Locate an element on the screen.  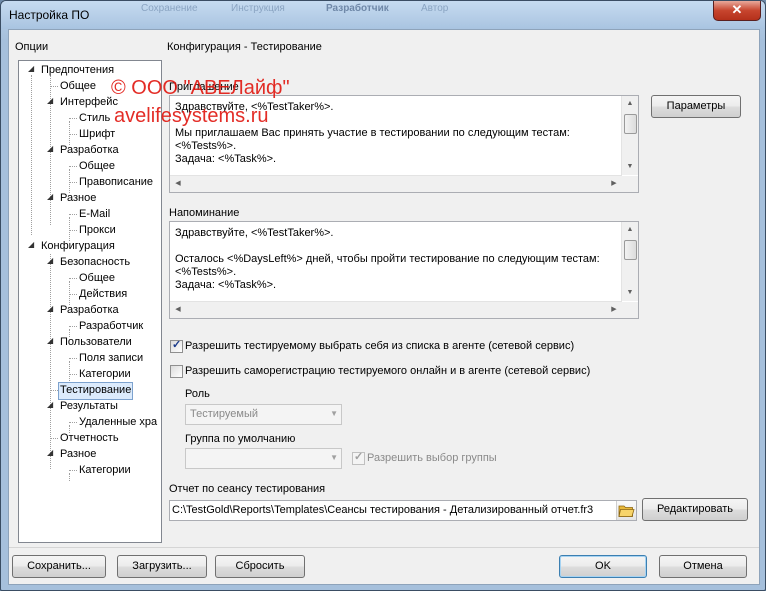
role-select: Тестируемый ▼ is located at coordinates (263, 414).